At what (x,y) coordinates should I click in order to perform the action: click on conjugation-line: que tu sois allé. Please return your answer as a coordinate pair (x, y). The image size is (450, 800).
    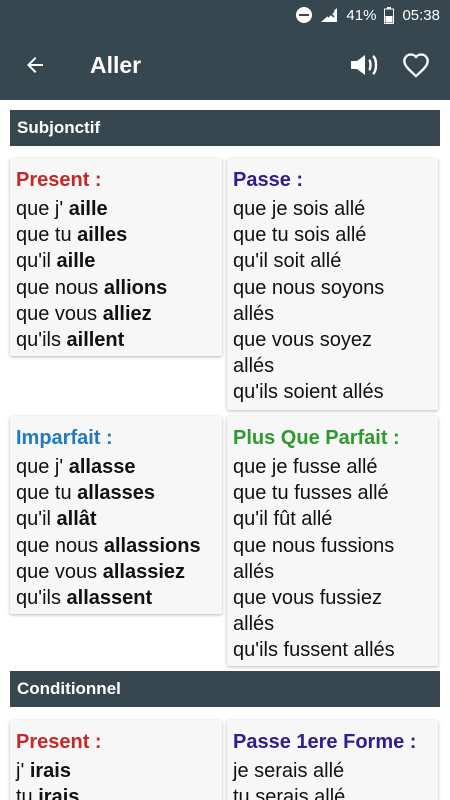
    Looking at the image, I should click on (300, 235).